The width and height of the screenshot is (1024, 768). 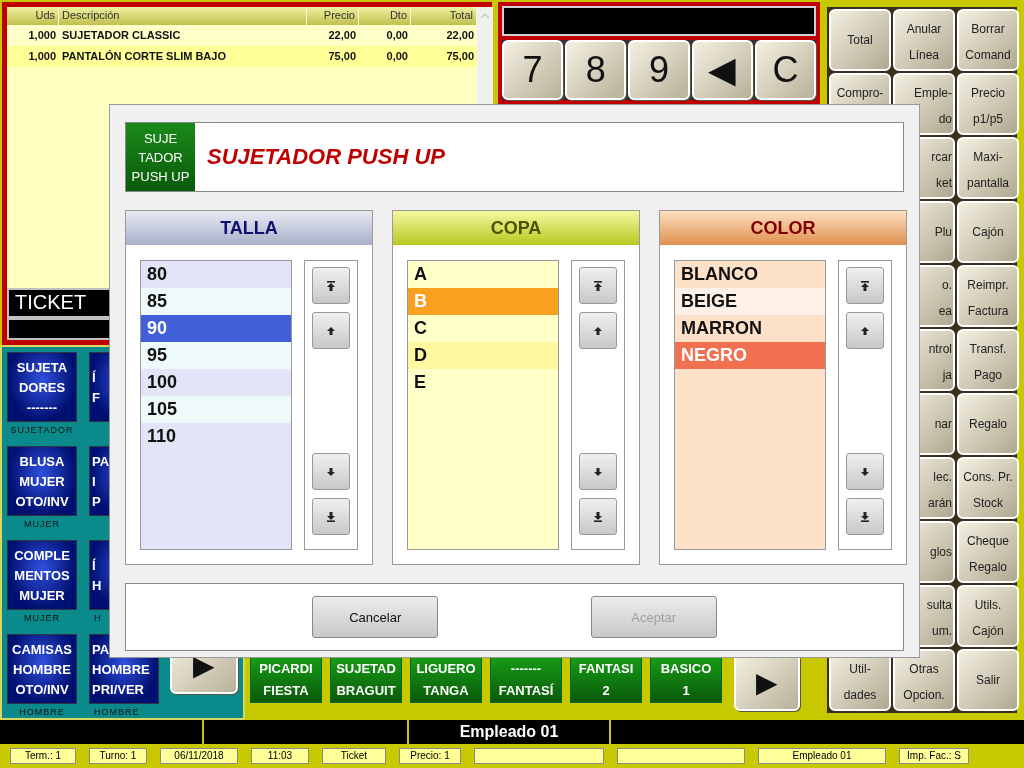 What do you see at coordinates (144, 56) in the screenshot?
I see `table-cell-text: PANTALÓN CORTE SLIM BAJO` at bounding box center [144, 56].